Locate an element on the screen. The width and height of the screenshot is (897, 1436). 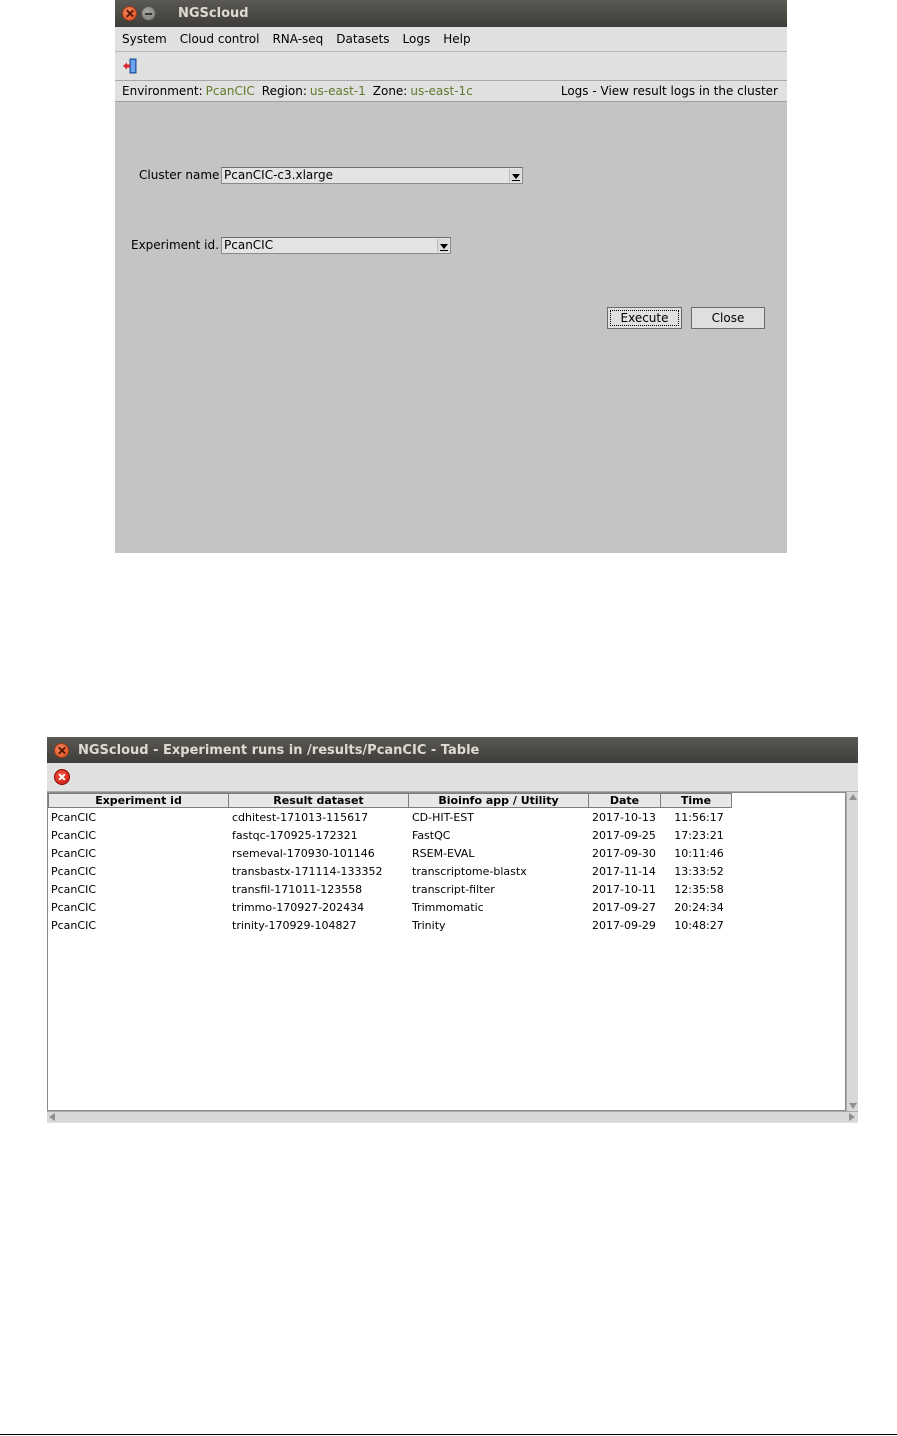
cell-bioinfo-app: Trimmomatic is located at coordinates (448, 907).